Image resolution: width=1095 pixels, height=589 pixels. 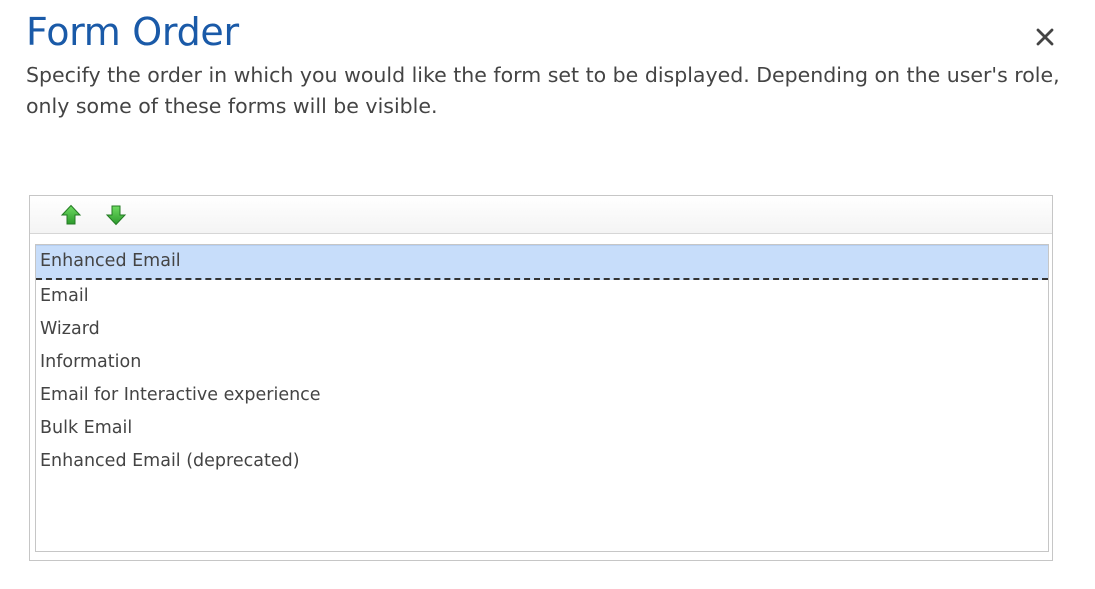 What do you see at coordinates (542, 296) in the screenshot?
I see `list-item: Email` at bounding box center [542, 296].